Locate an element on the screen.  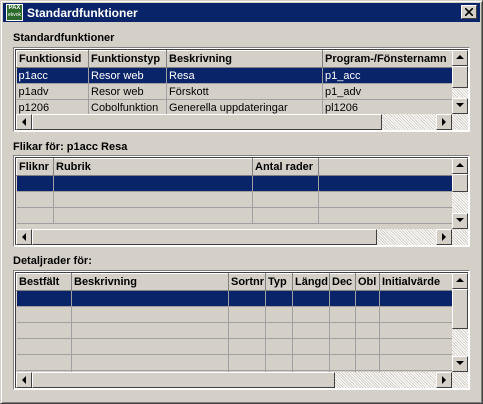
column-header: Dec is located at coordinates (342, 282).